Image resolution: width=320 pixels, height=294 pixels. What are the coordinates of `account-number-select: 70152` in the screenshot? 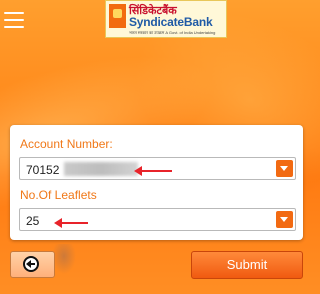 It's located at (157, 168).